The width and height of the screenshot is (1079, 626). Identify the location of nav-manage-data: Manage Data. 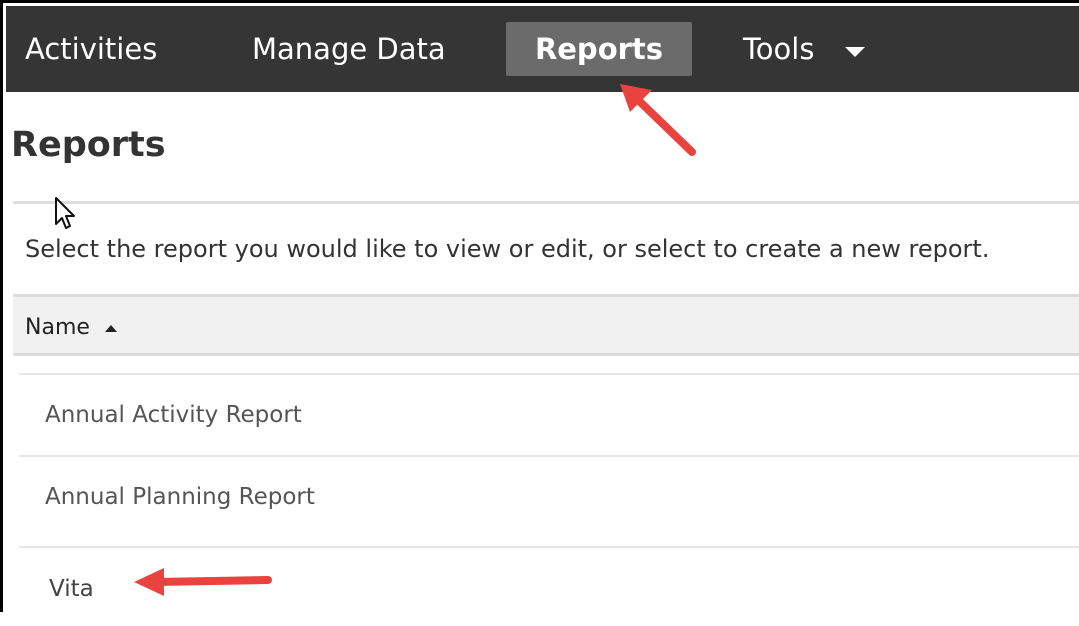
(349, 49).